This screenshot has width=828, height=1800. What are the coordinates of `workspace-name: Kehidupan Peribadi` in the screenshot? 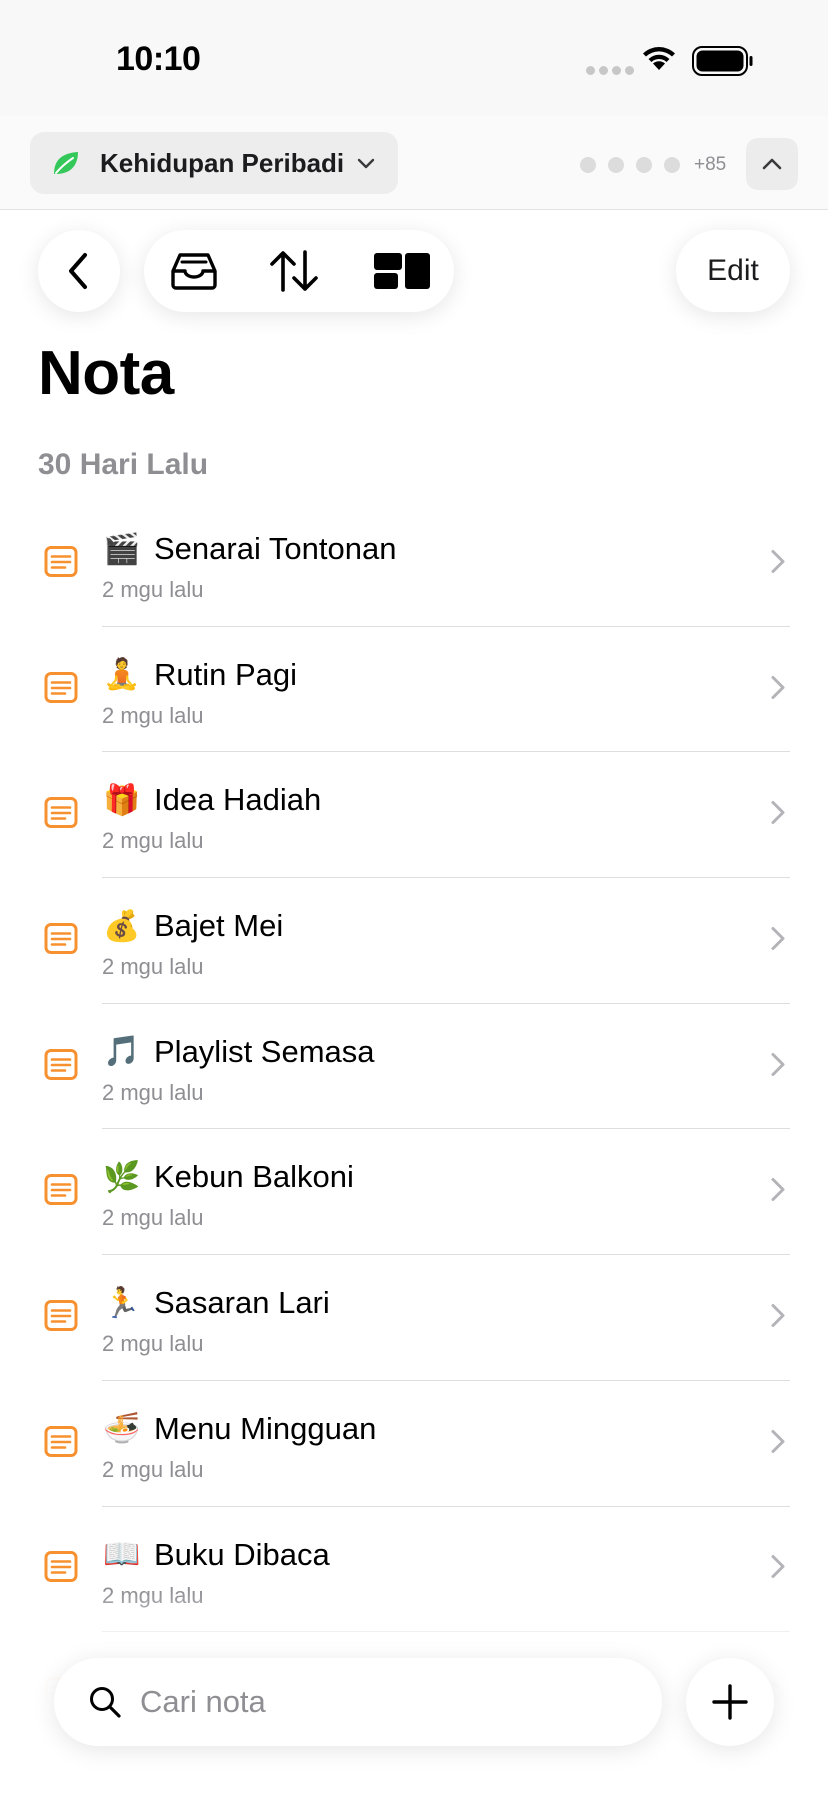 It's located at (222, 162).